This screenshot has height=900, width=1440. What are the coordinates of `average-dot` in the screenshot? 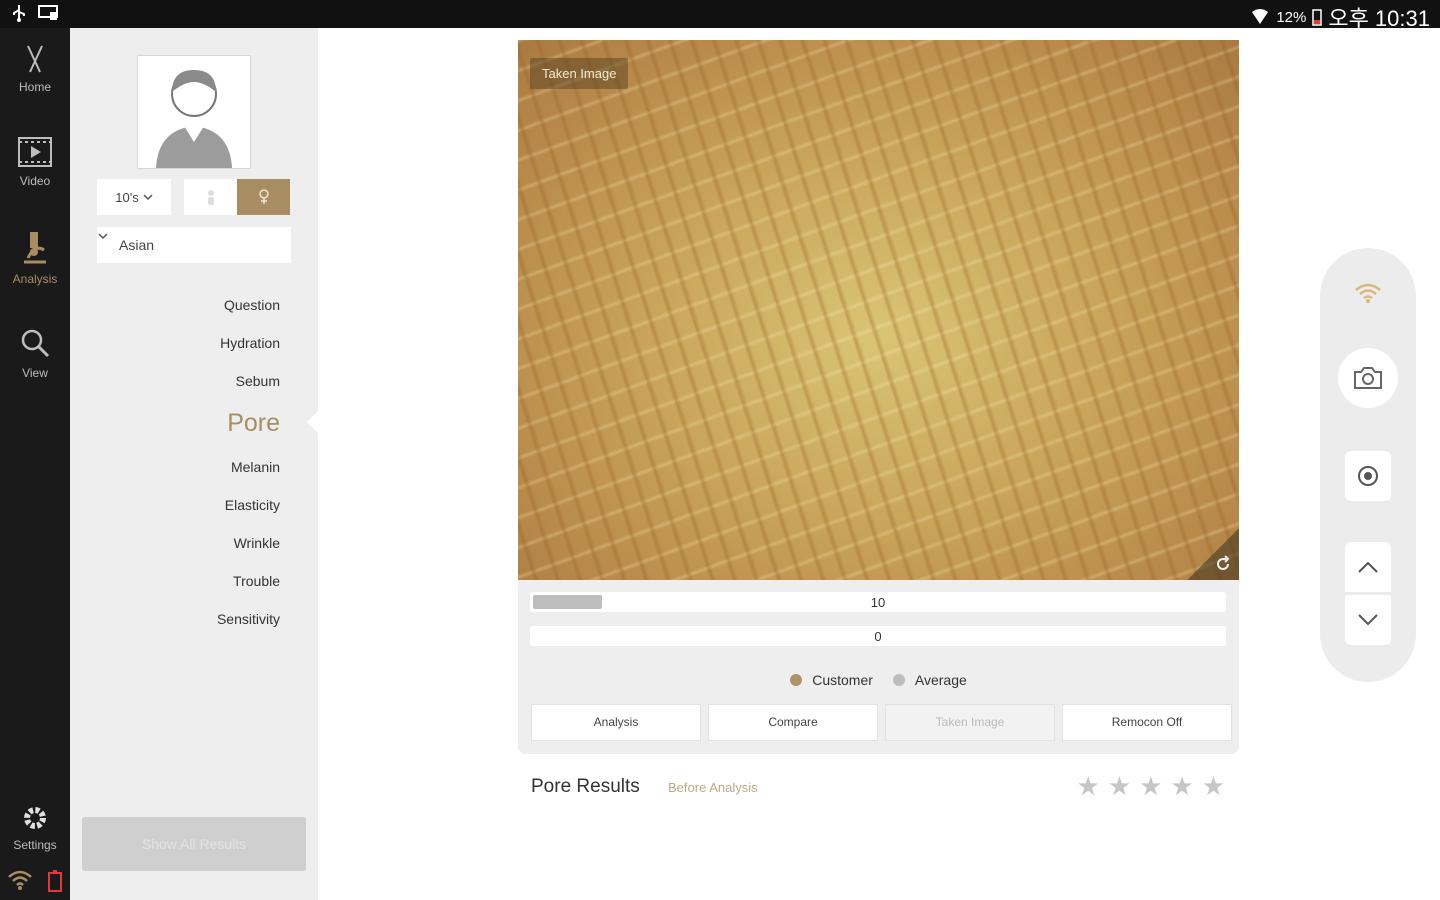 It's located at (898, 680).